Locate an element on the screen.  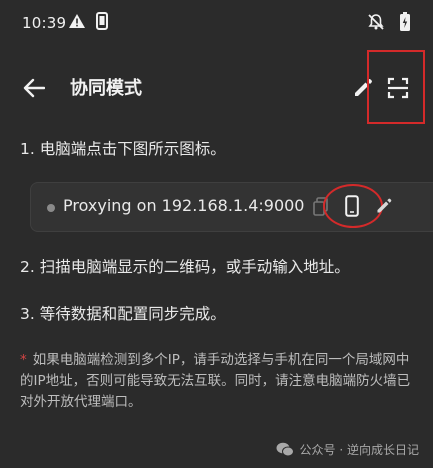
proxy-status-text: Proxying on 192.168.1.4:9000 is located at coordinates (184, 205).